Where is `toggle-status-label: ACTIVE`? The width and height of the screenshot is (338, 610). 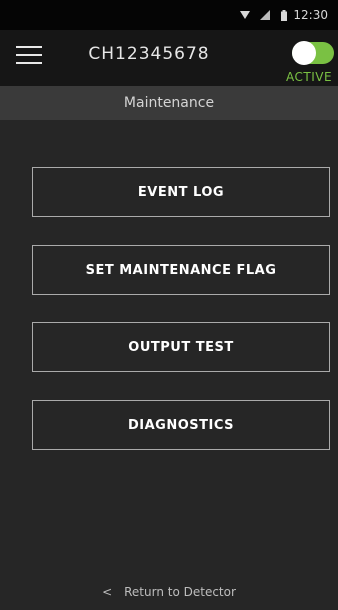 toggle-status-label: ACTIVE is located at coordinates (309, 77).